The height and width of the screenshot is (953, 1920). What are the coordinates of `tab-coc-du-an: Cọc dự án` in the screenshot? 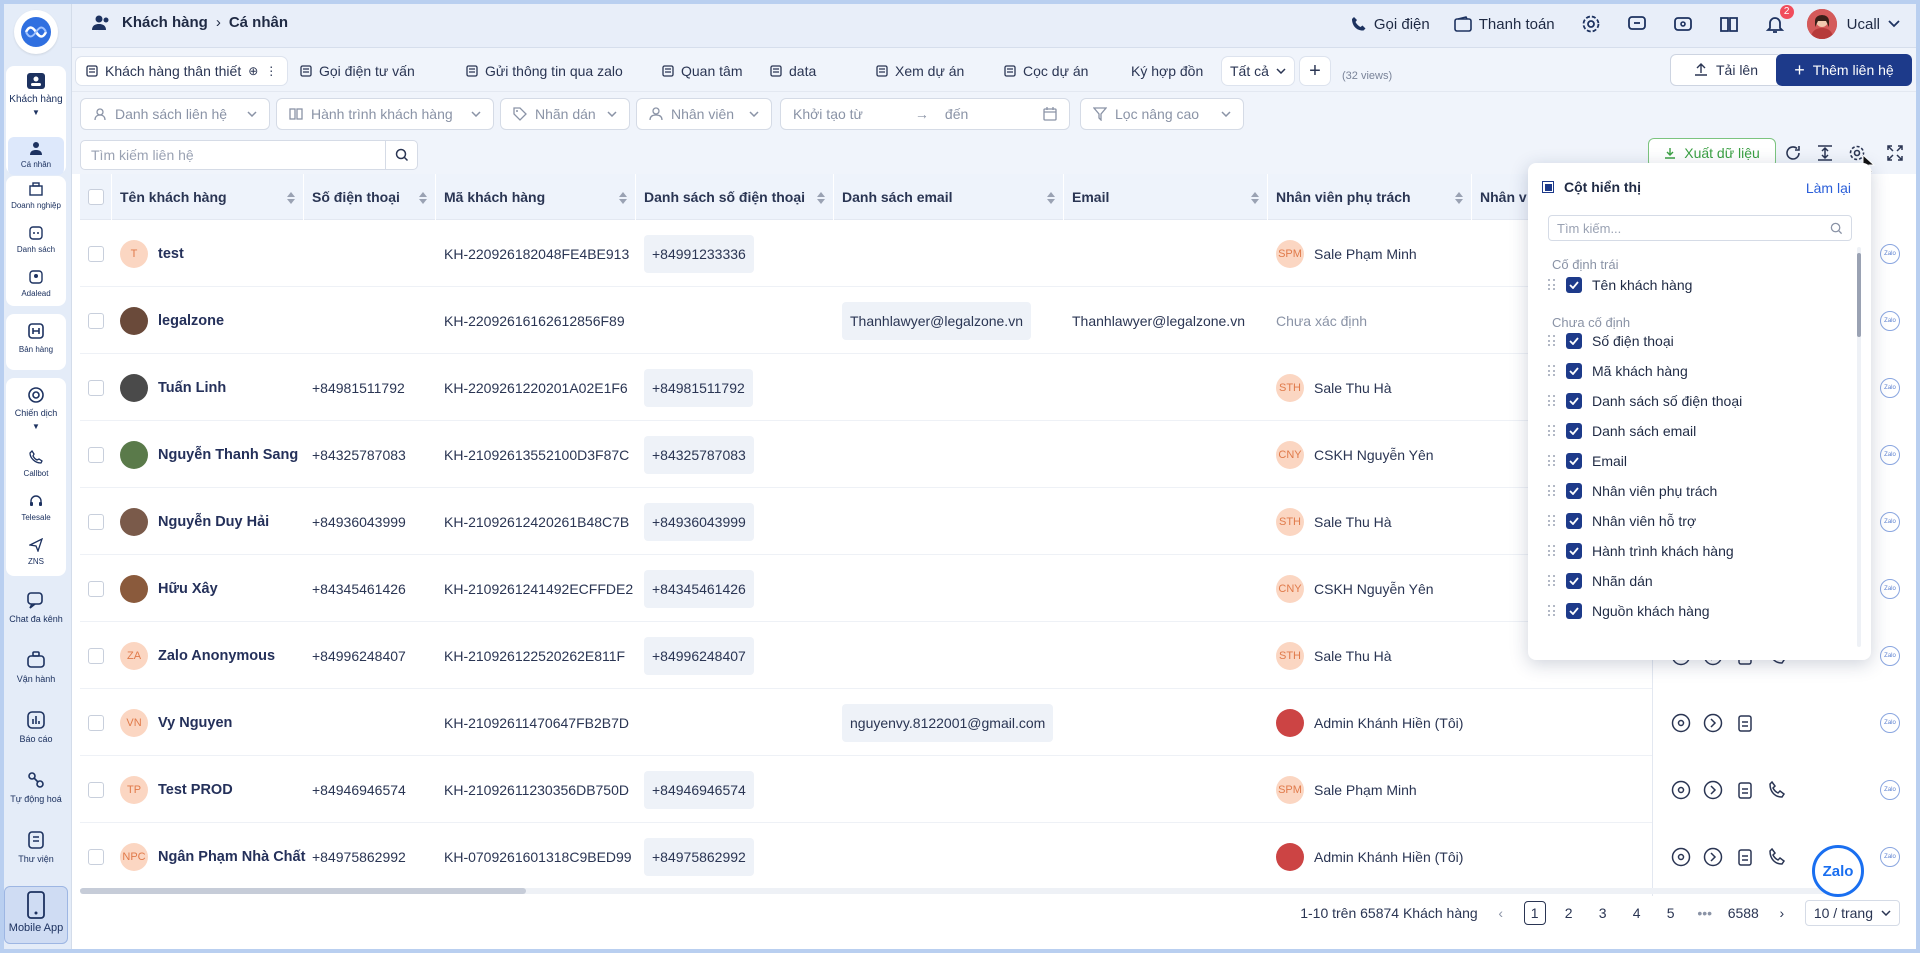 It's located at (1046, 71).